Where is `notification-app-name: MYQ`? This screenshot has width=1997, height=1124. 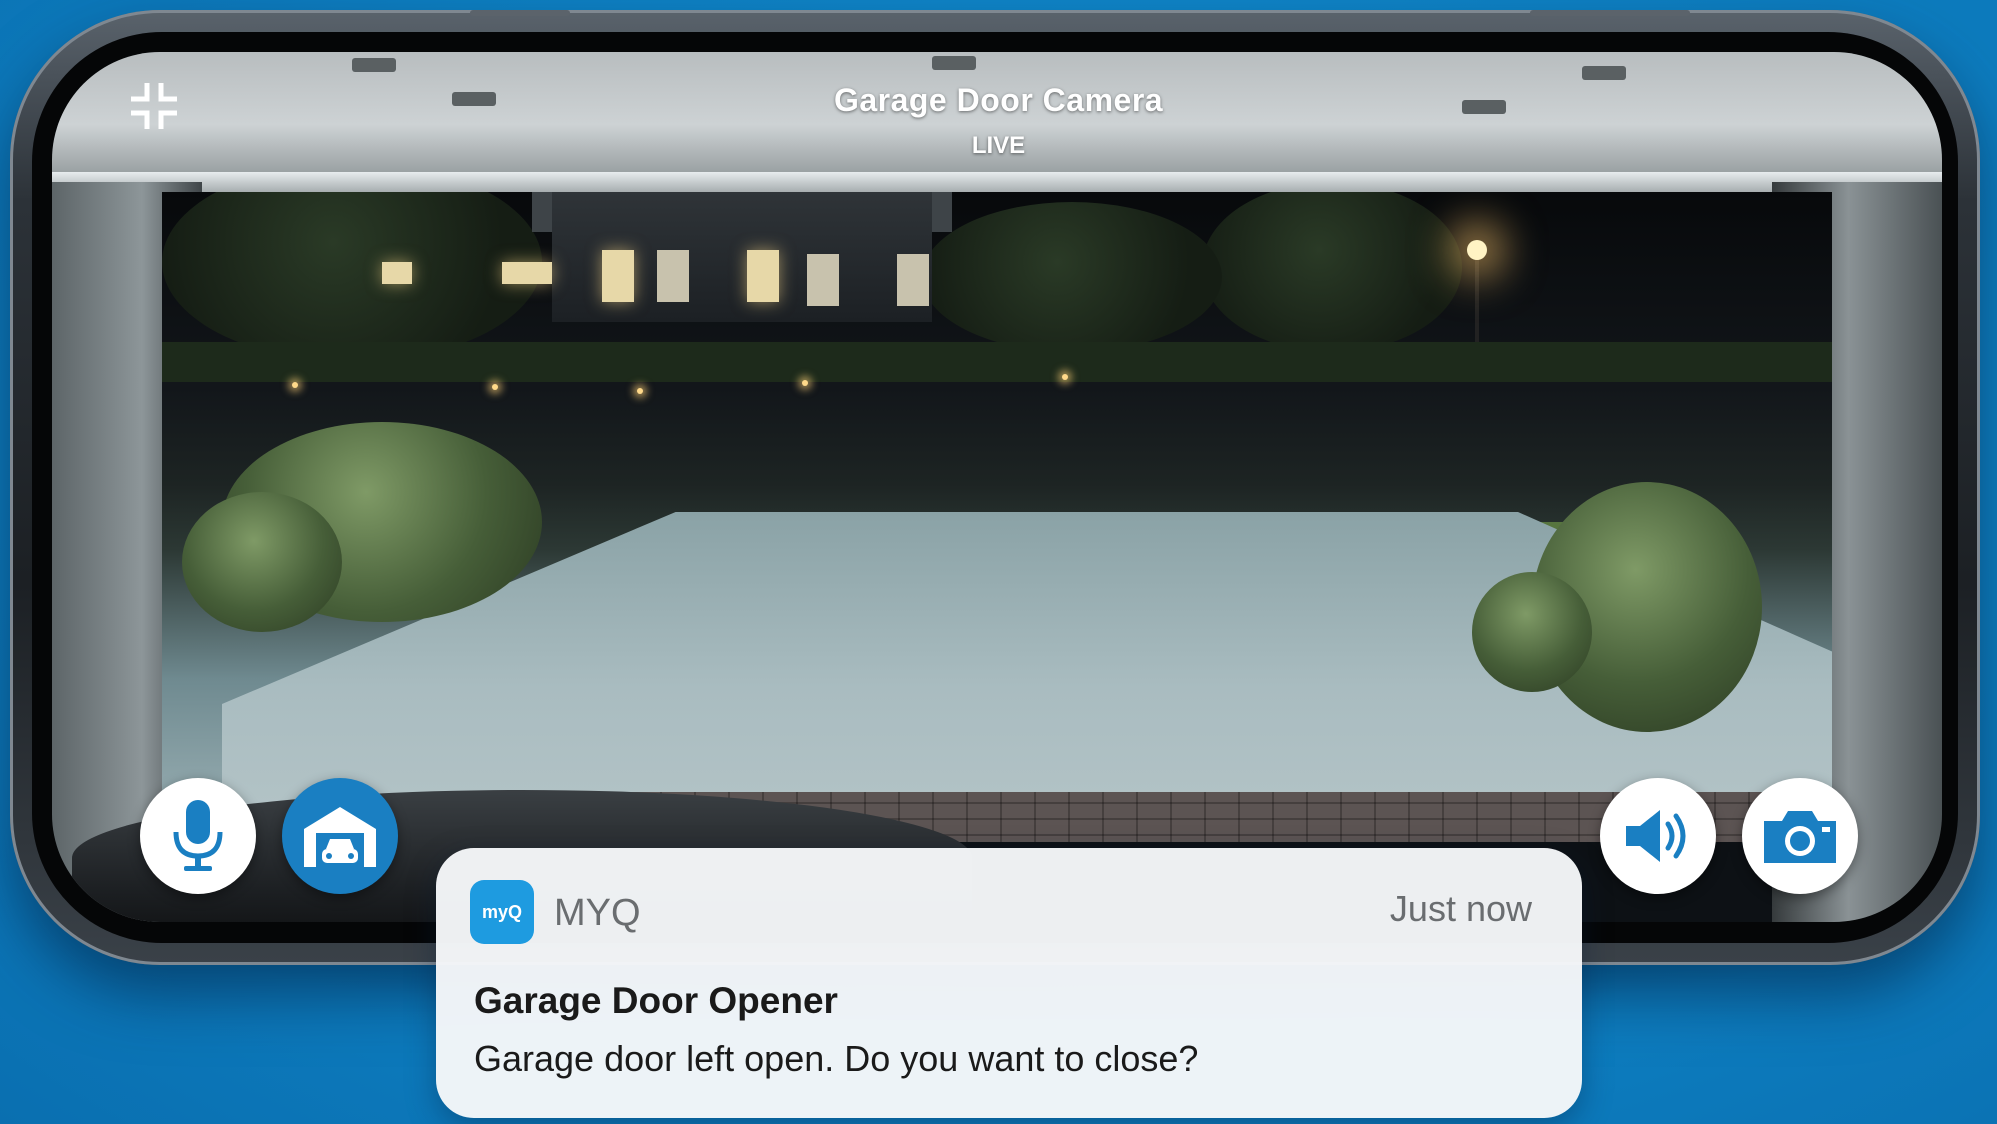
notification-app-name: MYQ is located at coordinates (597, 913).